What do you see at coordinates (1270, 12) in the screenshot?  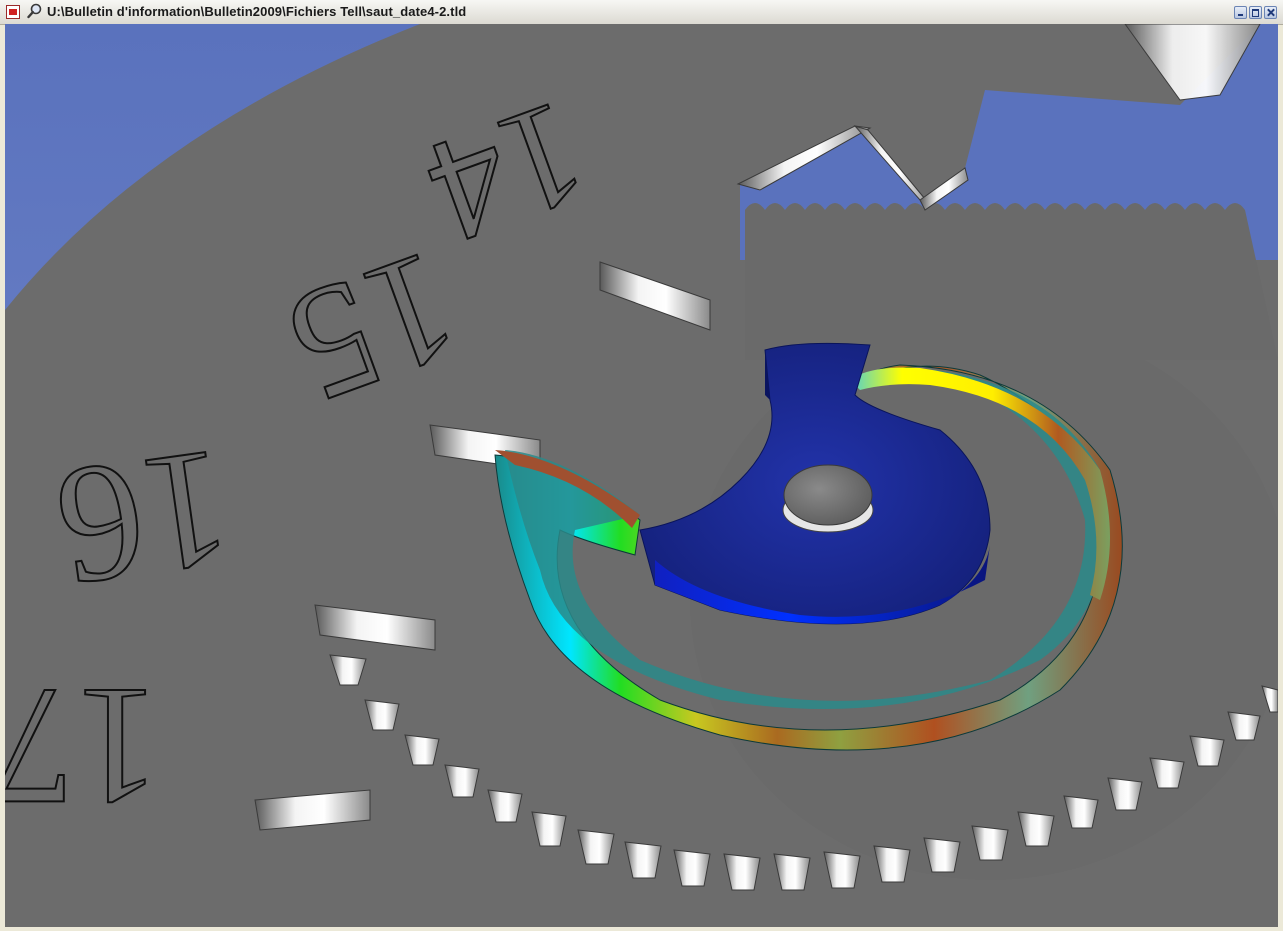 I see `close-button` at bounding box center [1270, 12].